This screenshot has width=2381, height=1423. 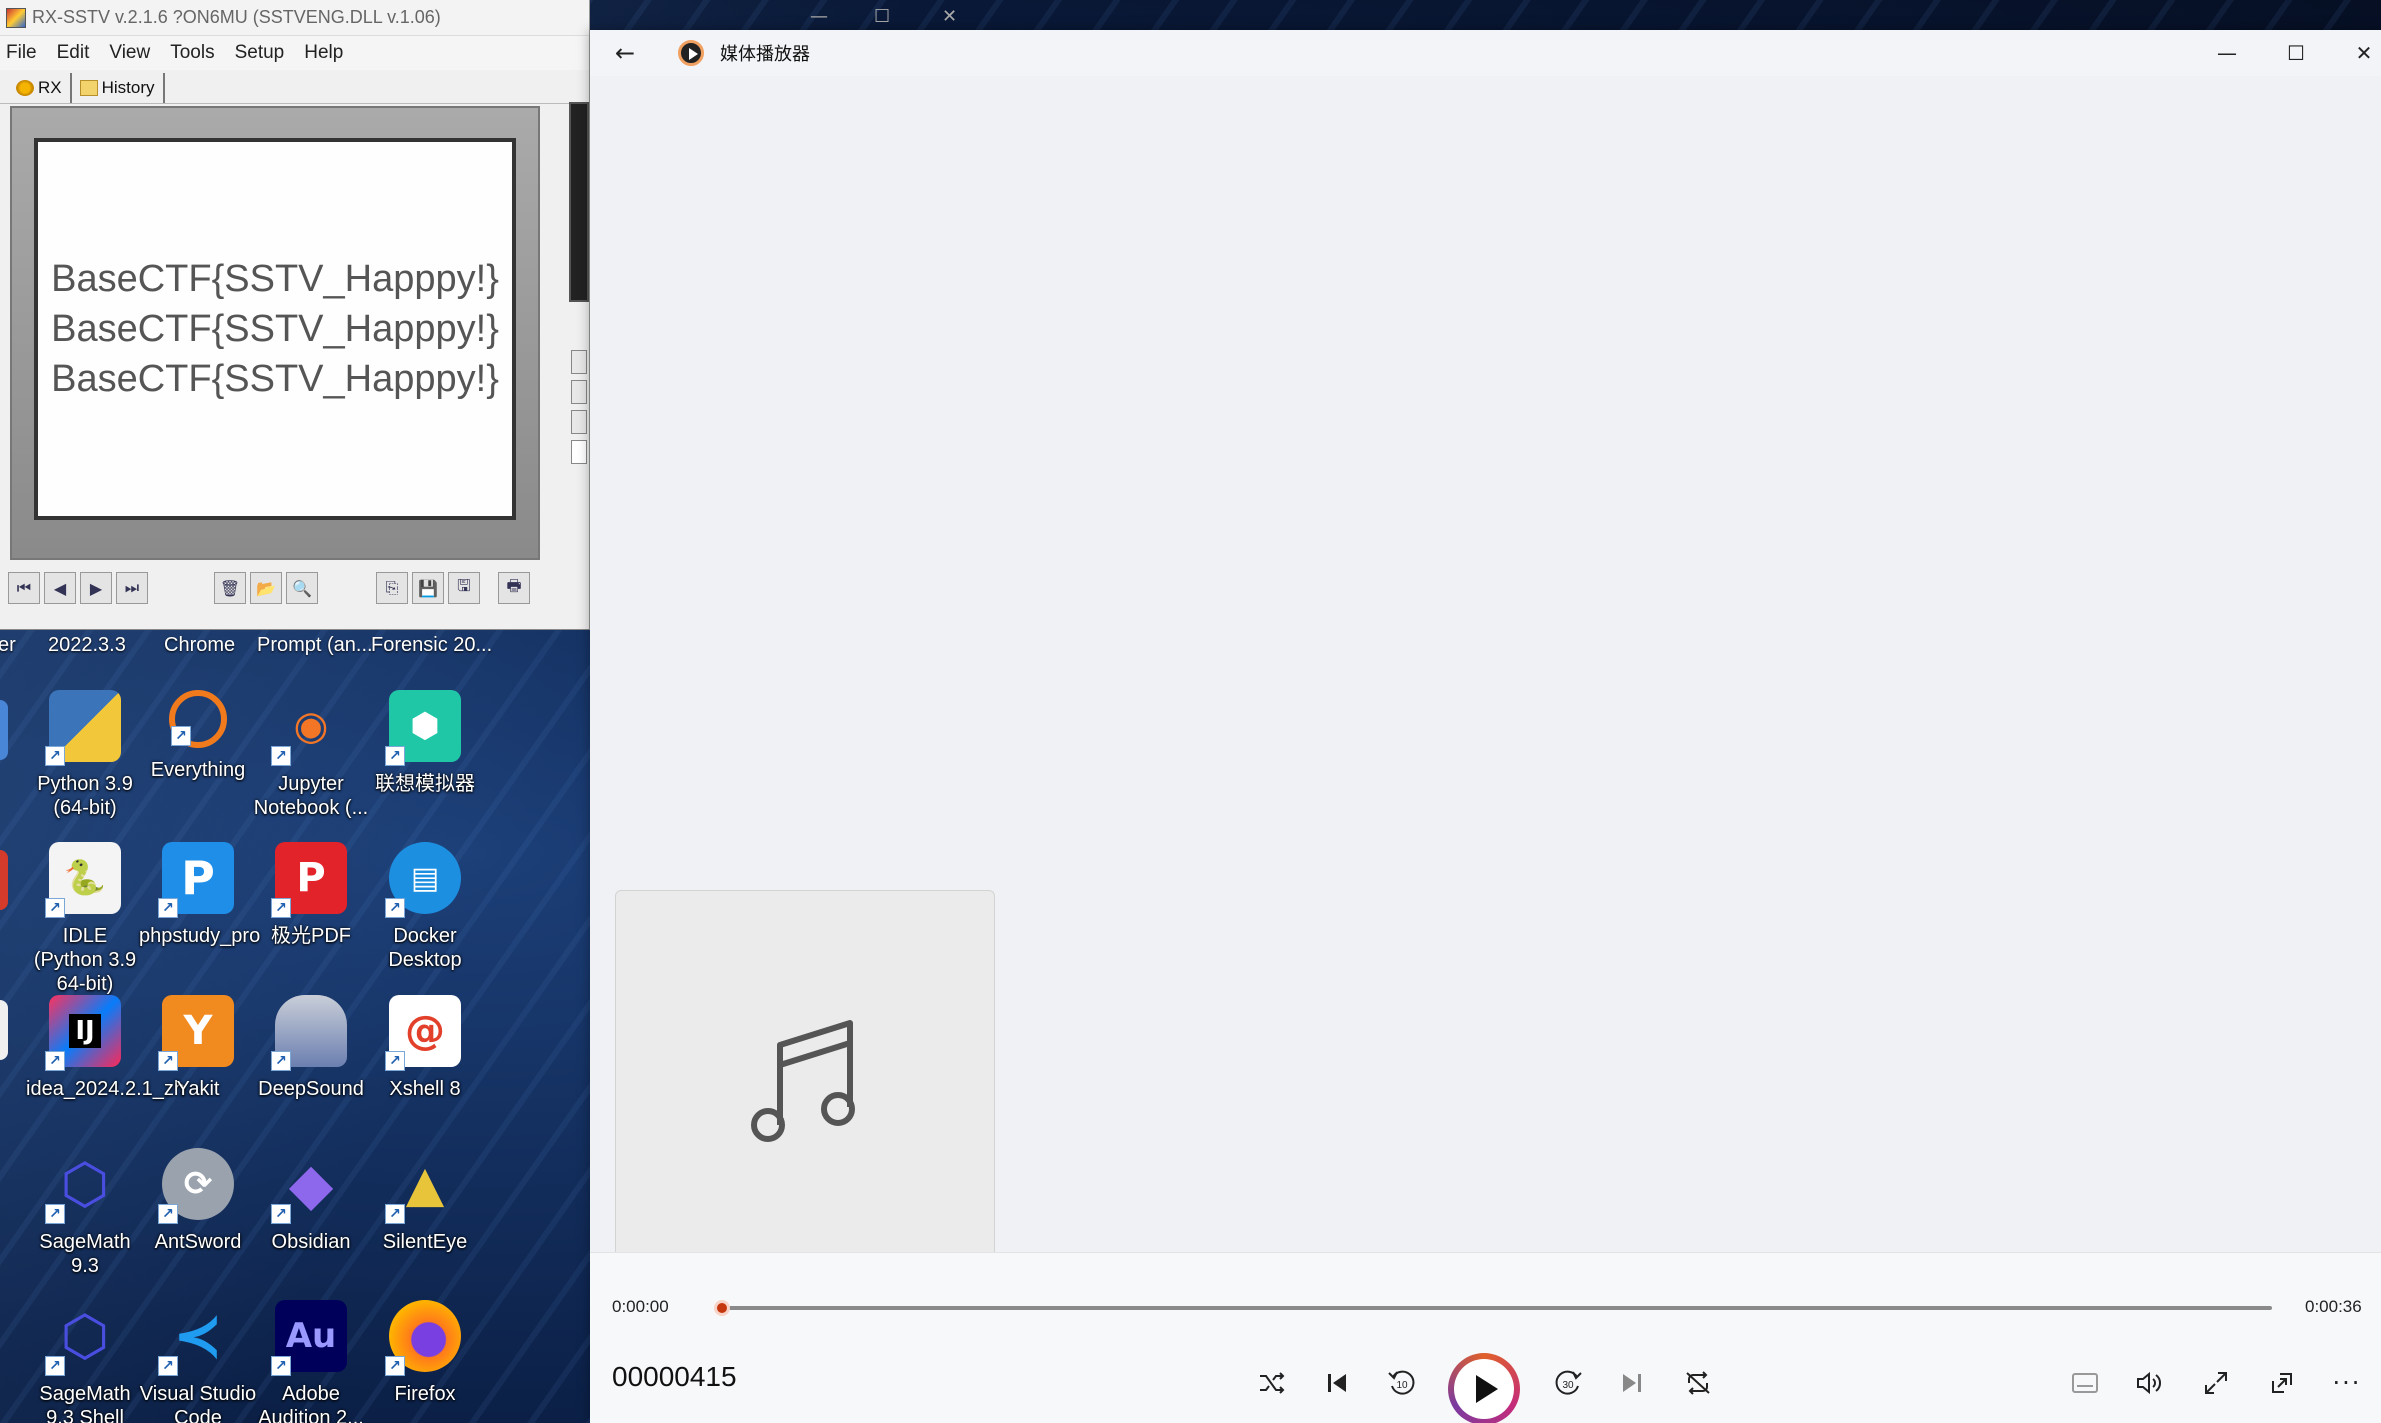 What do you see at coordinates (198, 736) in the screenshot?
I see `desktop-icon-everything: ↗ Everything` at bounding box center [198, 736].